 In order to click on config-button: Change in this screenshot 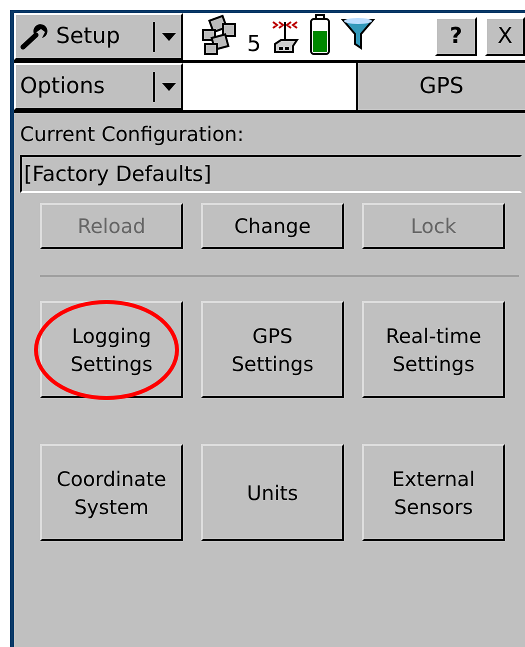, I will do `click(272, 226)`.